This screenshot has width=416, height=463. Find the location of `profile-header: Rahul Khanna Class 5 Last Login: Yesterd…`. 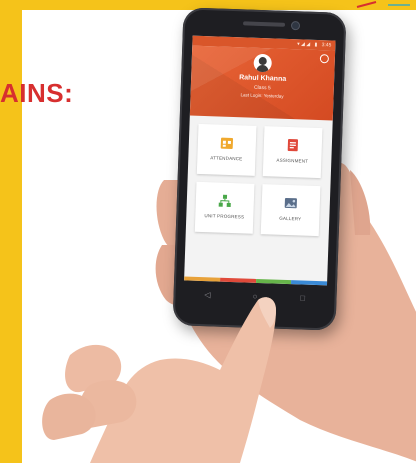

profile-header: Rahul Khanna Class 5 Last Login: Yesterd… is located at coordinates (262, 83).